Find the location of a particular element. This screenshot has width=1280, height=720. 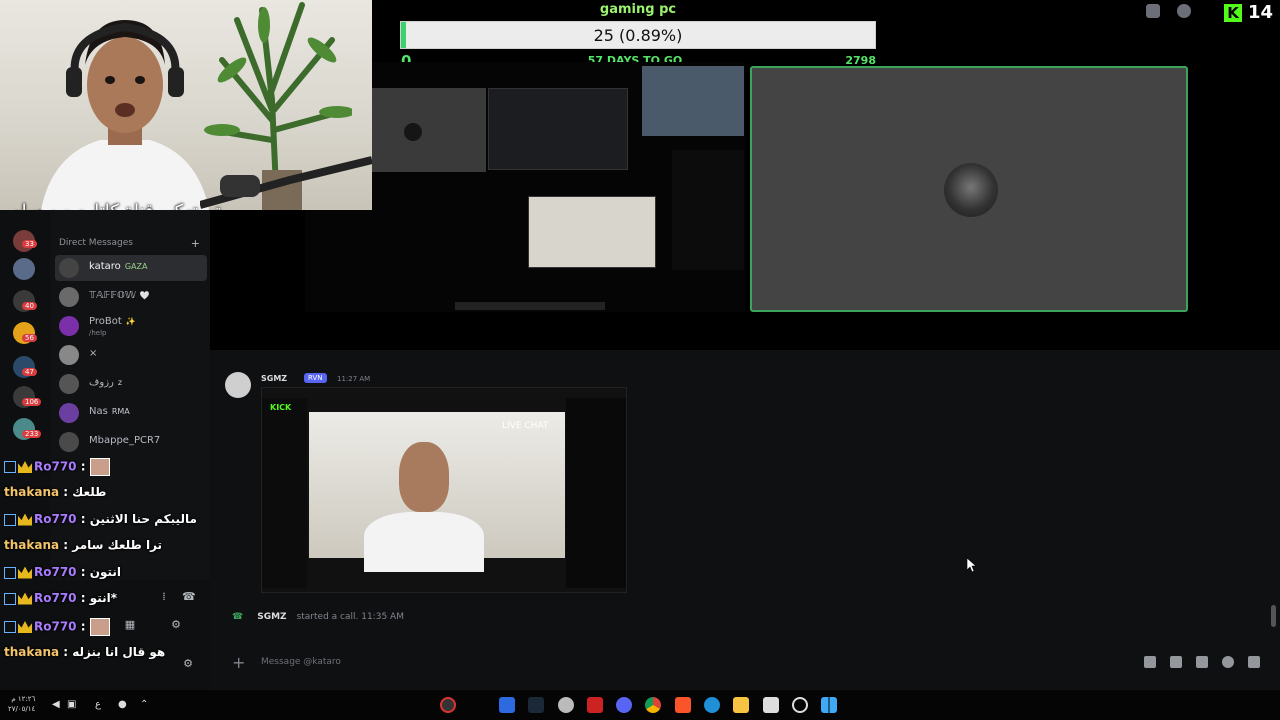

edge-icon is located at coordinates (712, 705).